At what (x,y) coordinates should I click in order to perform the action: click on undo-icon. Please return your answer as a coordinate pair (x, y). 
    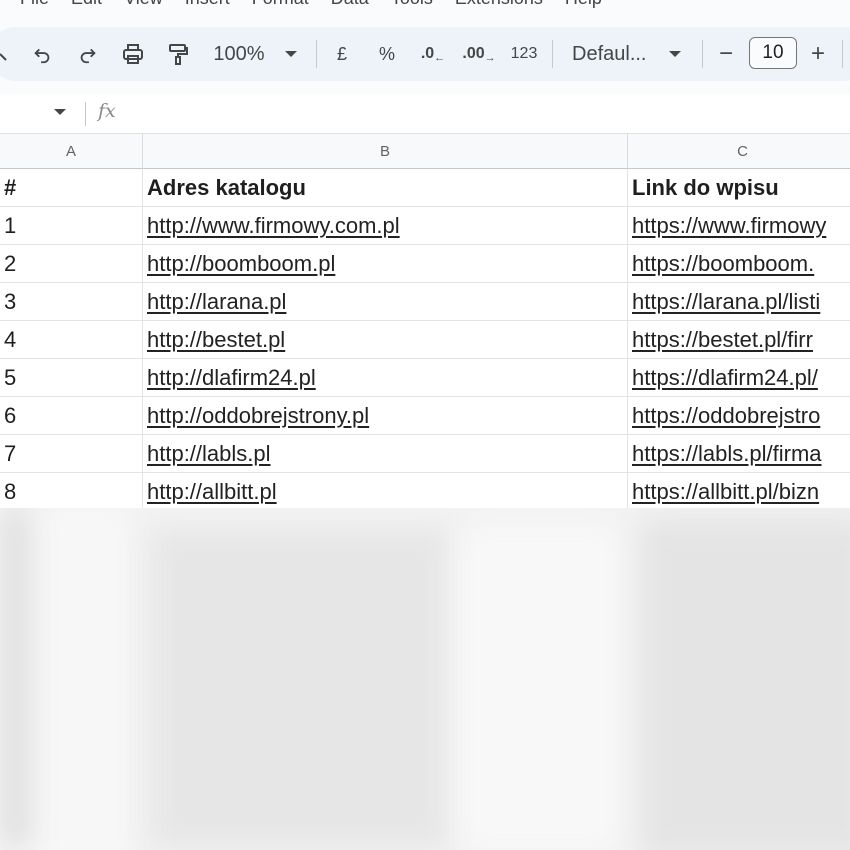
    Looking at the image, I should click on (42, 54).